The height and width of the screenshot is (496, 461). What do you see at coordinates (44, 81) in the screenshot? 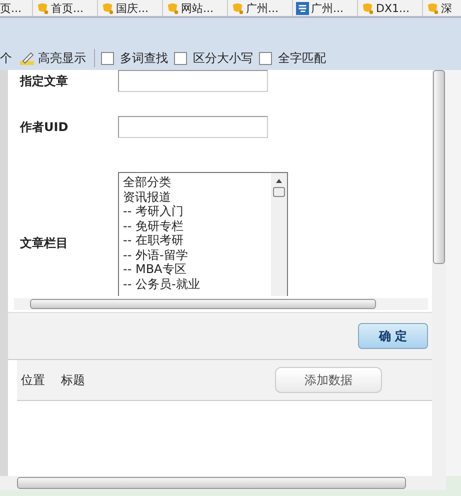
I see `field-label: 指定文章` at bounding box center [44, 81].